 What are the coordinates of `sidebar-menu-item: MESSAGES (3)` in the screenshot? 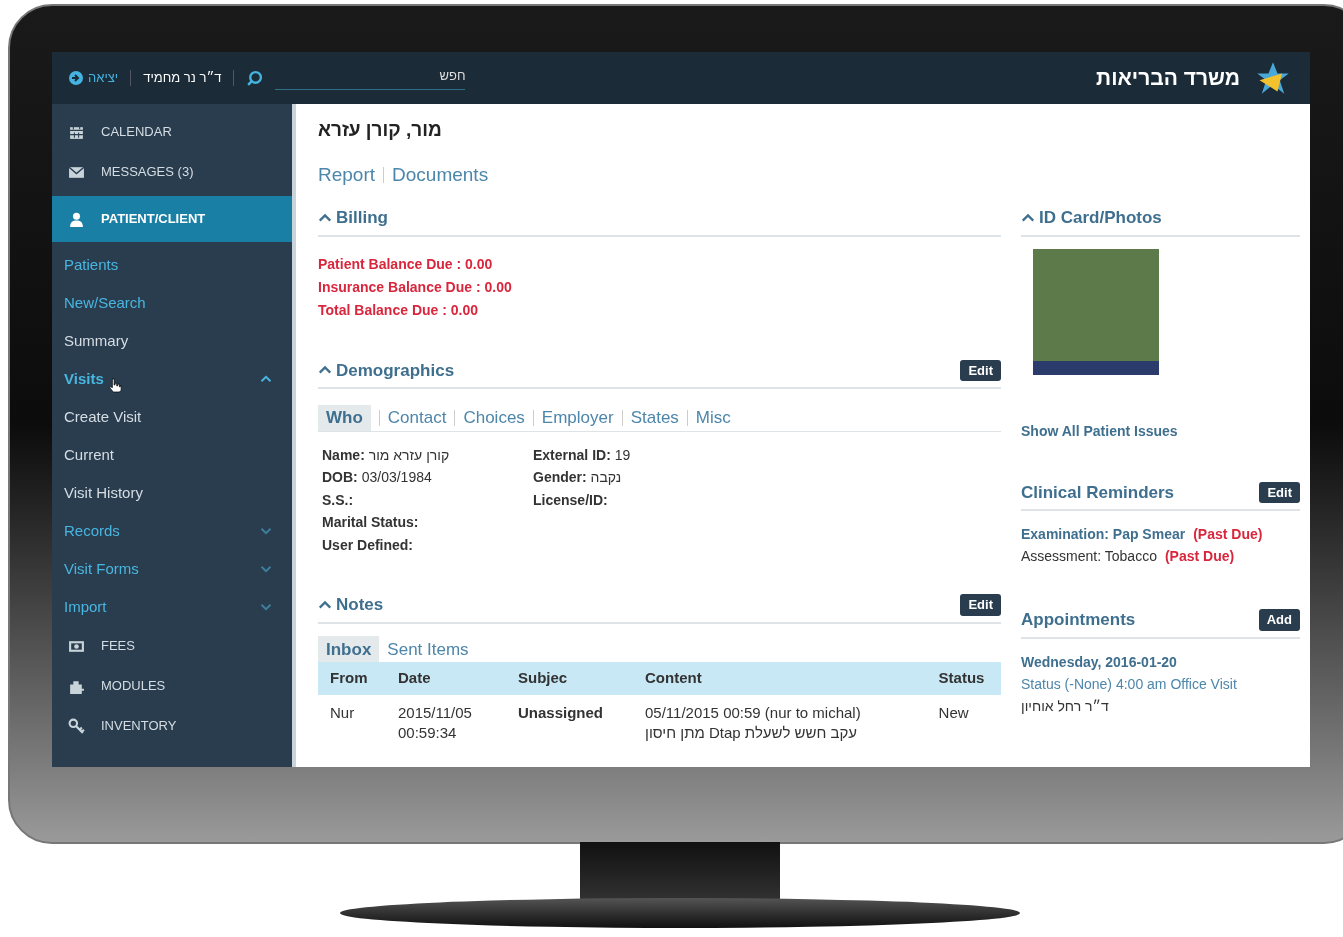 It's located at (172, 172).